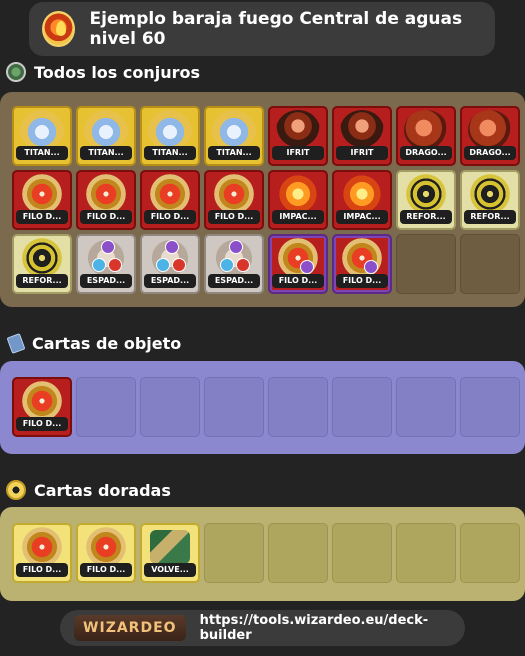 Image resolution: width=525 pixels, height=656 pixels. I want to click on items-heading: Cartas de objeto, so click(107, 343).